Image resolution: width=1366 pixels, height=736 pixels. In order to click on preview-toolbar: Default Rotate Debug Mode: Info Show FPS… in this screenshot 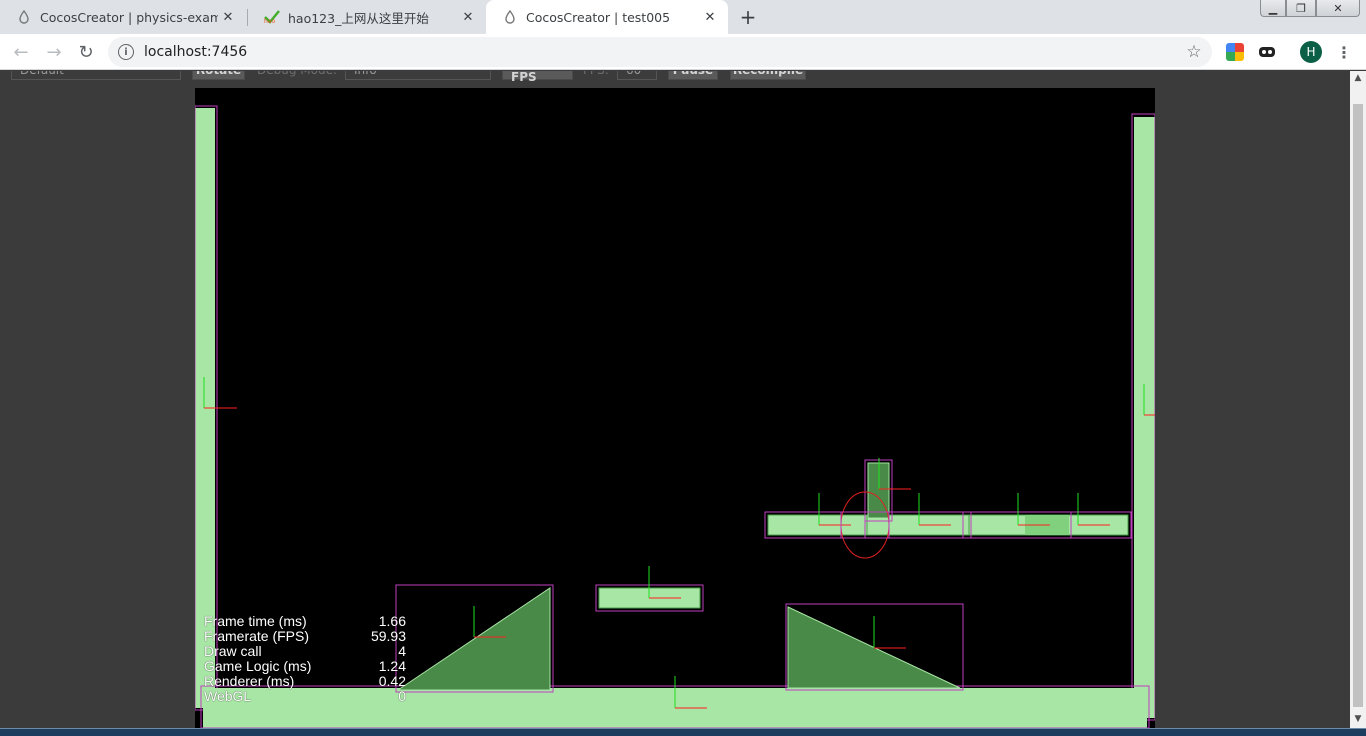, I will do `click(675, 77)`.